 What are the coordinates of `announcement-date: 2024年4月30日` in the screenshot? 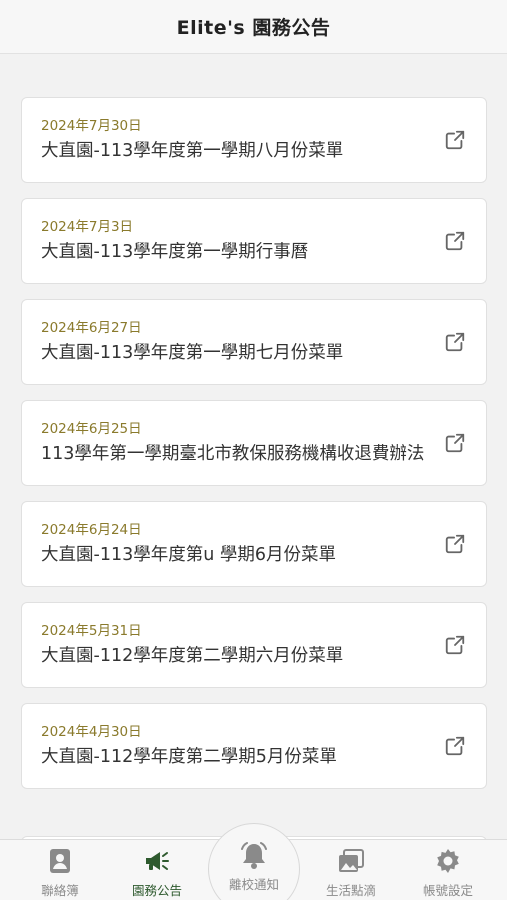 It's located at (91, 732).